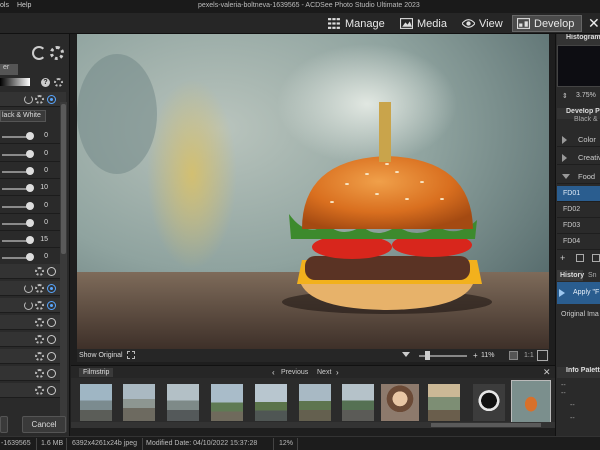  What do you see at coordinates (324, 372) in the screenshot?
I see `next-button: Next` at bounding box center [324, 372].